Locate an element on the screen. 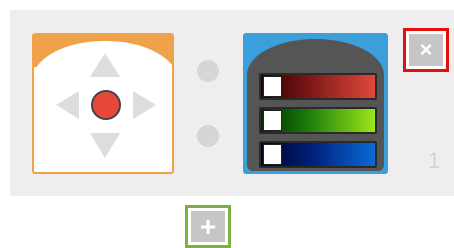  blue-slider is located at coordinates (318, 154).